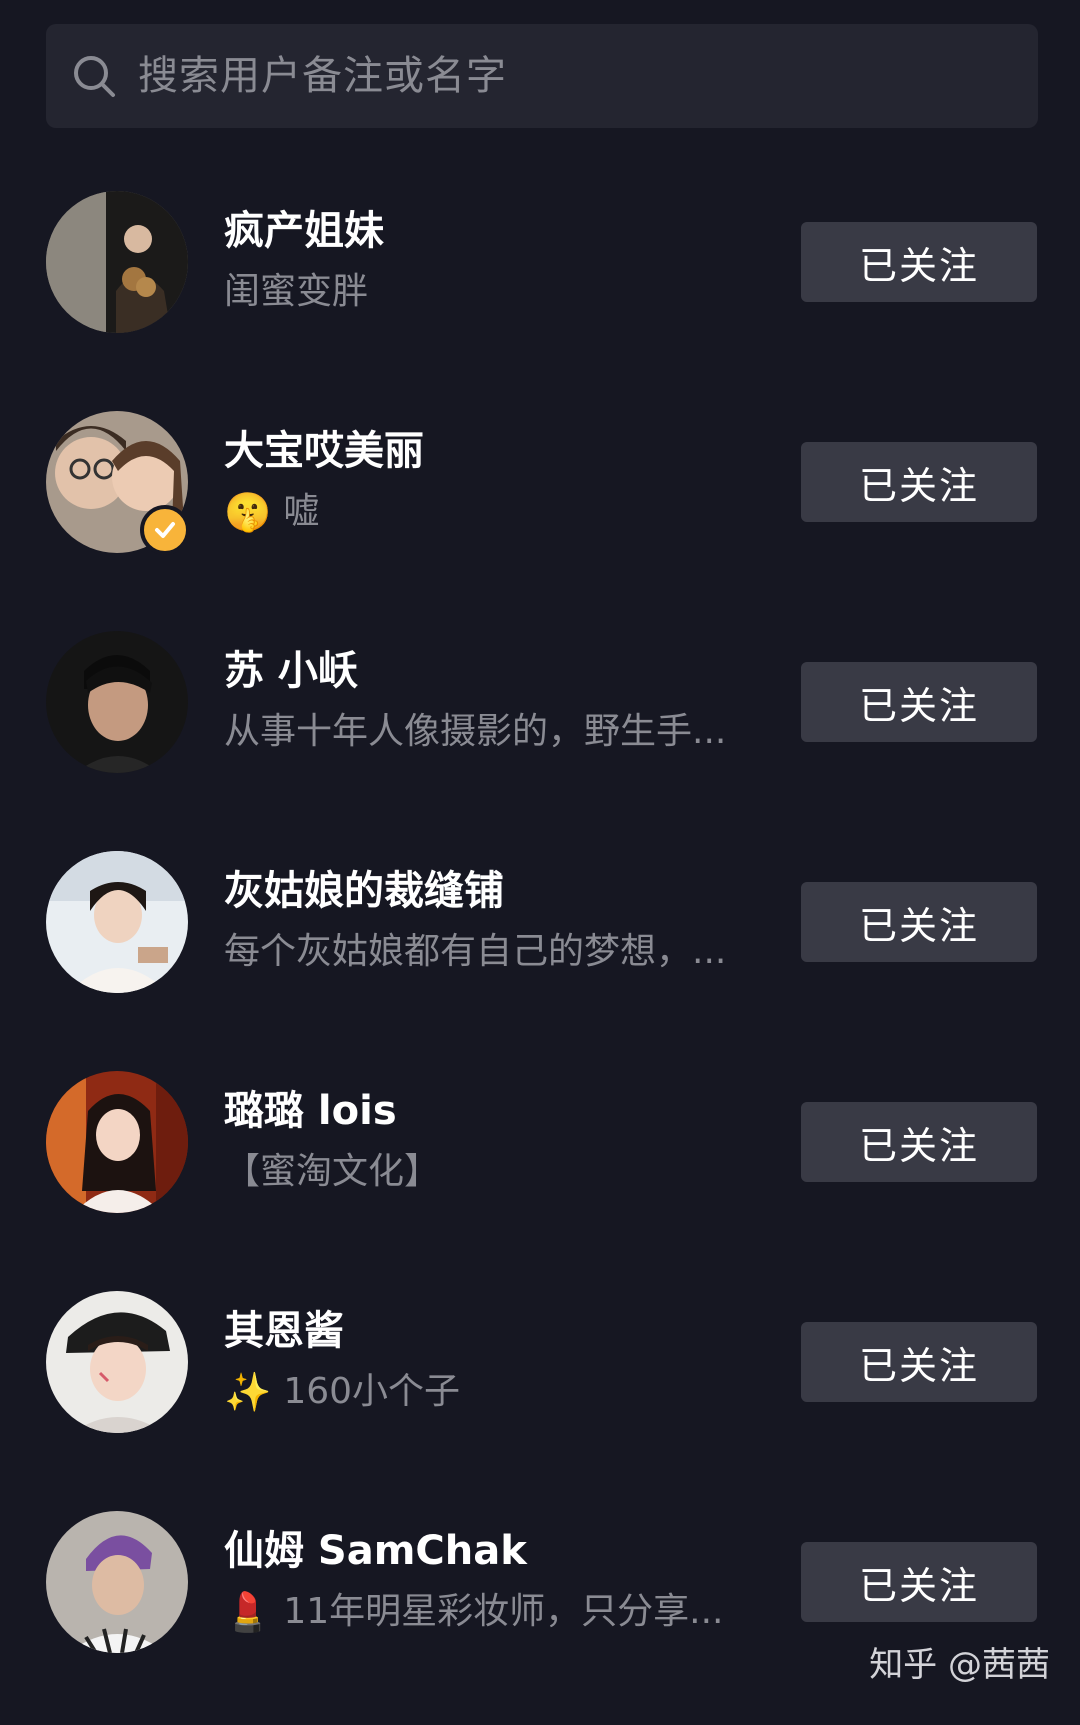 The height and width of the screenshot is (1725, 1080). Describe the element at coordinates (494, 1551) in the screenshot. I see `user-name: 仙姆 SamChak` at that location.